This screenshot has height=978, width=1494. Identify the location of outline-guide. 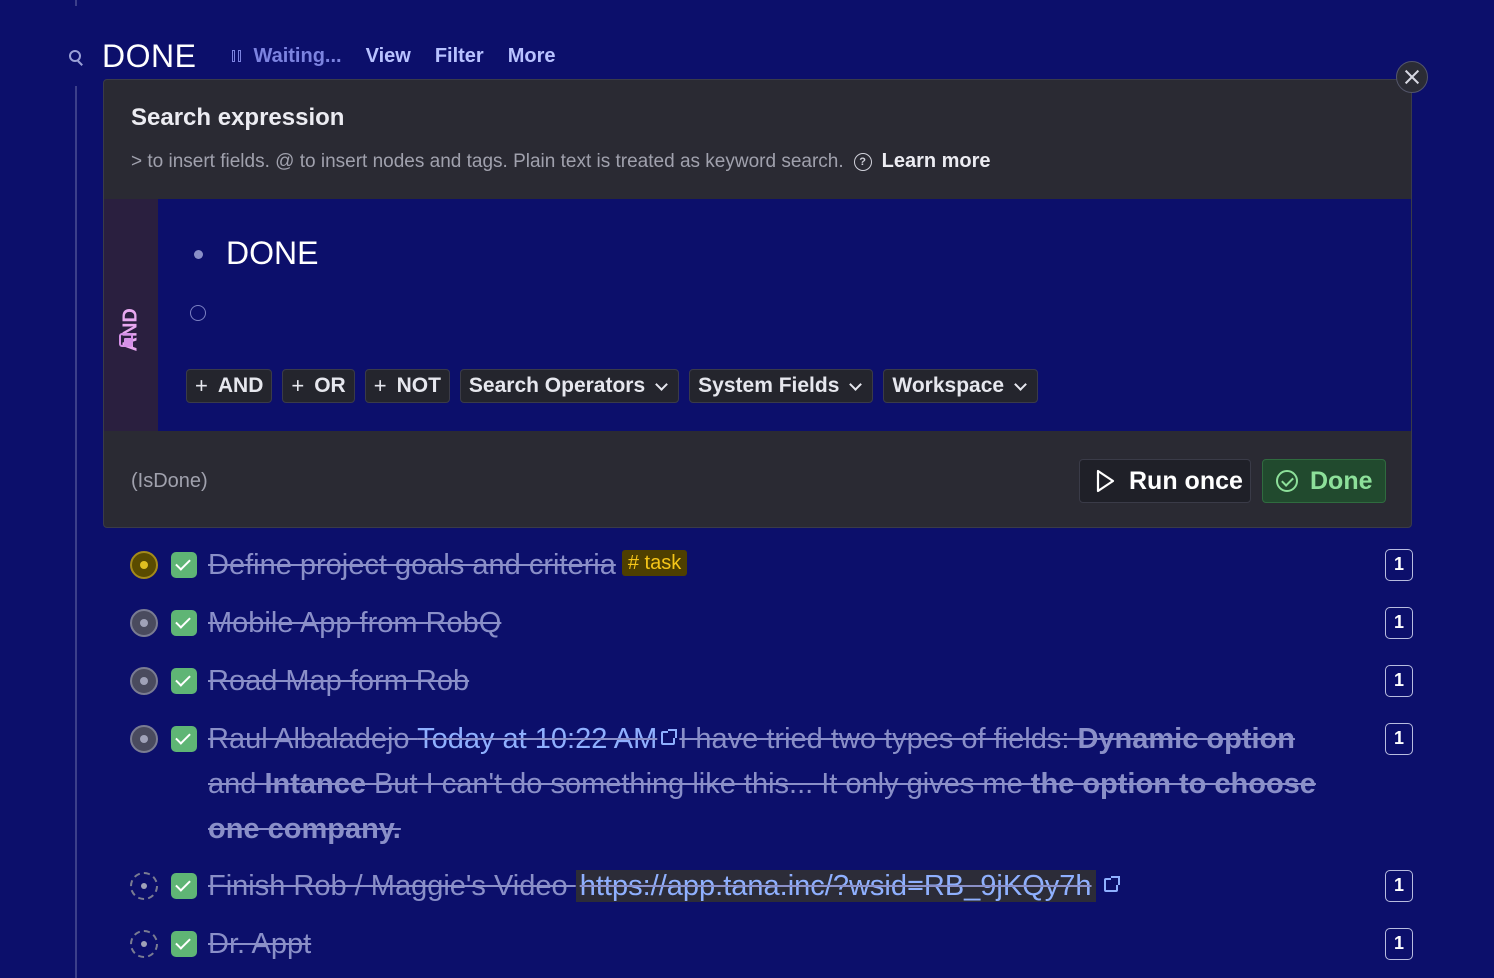
(76, 532).